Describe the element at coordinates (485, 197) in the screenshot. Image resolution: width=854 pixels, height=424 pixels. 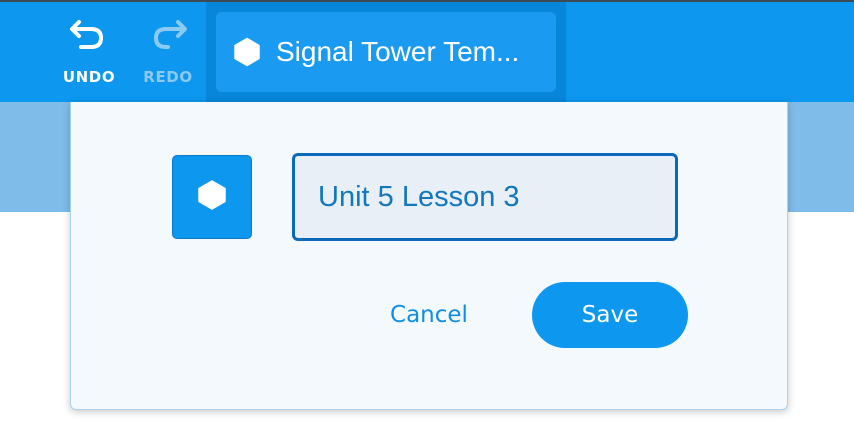
I see `project-name-input` at that location.